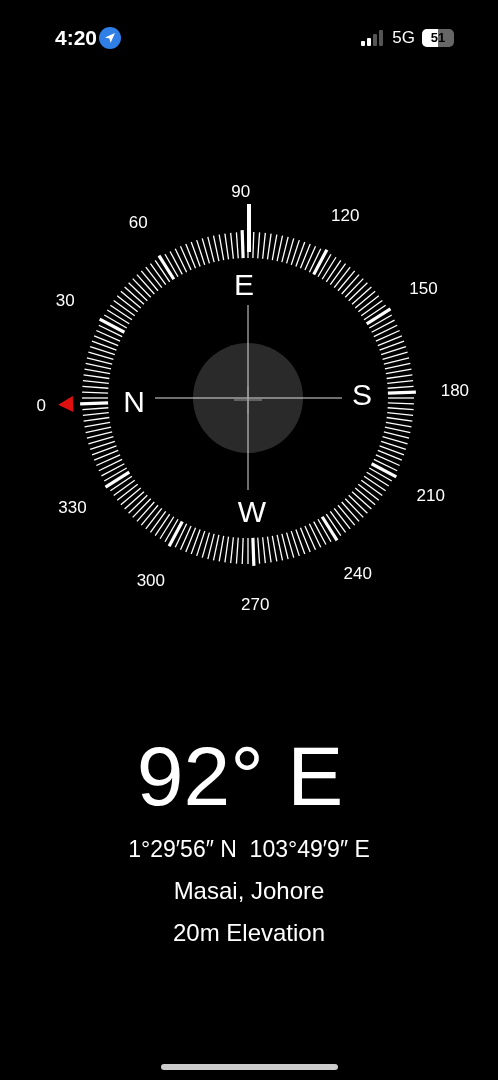 The image size is (498, 1080). Describe the element at coordinates (249, 849) in the screenshot. I see `coordinates: 1°29′56″ N 103°49′9″ E` at that location.